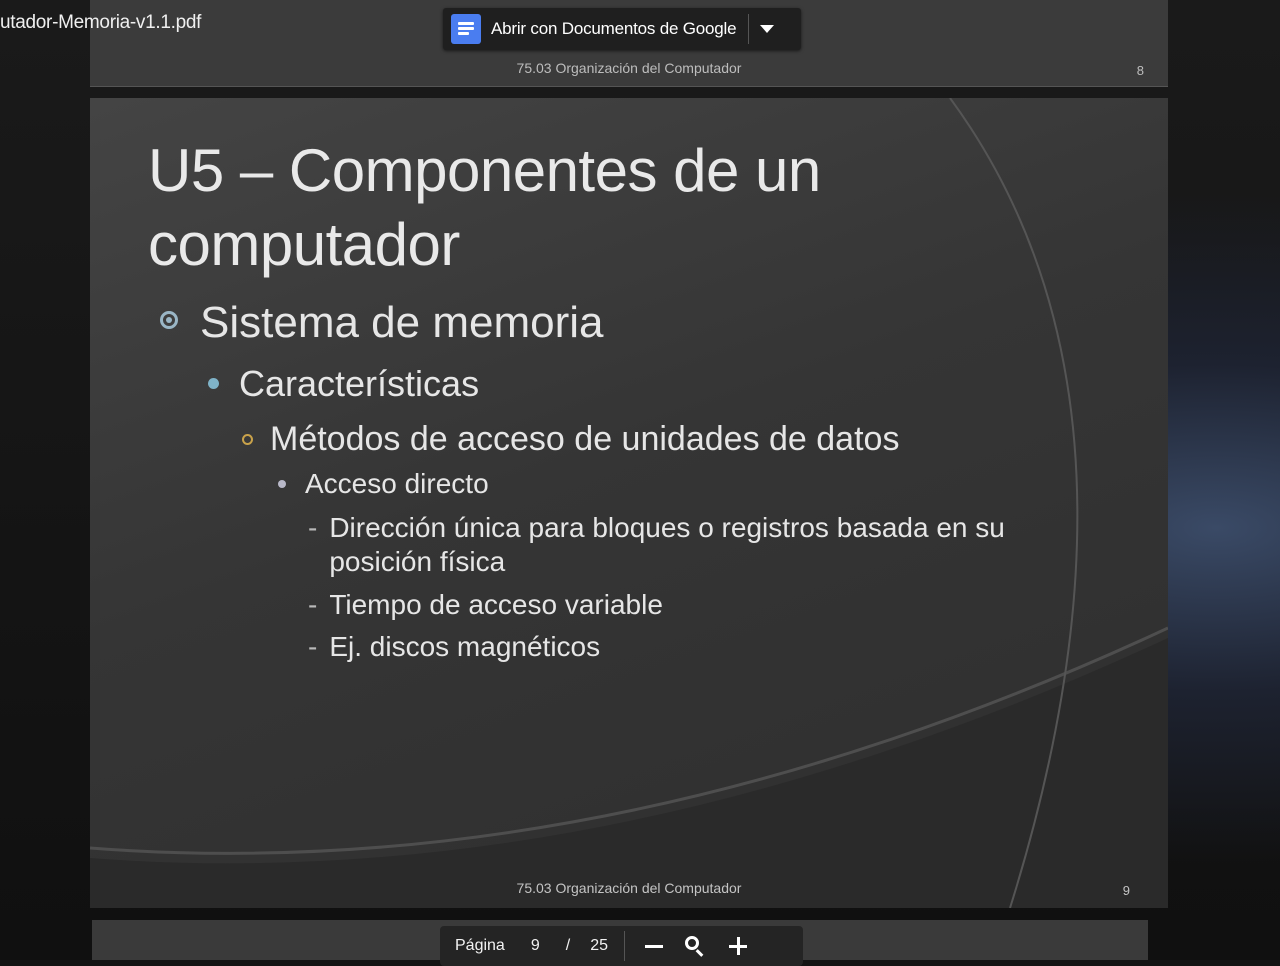  What do you see at coordinates (658, 647) in the screenshot?
I see `bullet-level5: - Ej. discos magnéticos` at bounding box center [658, 647].